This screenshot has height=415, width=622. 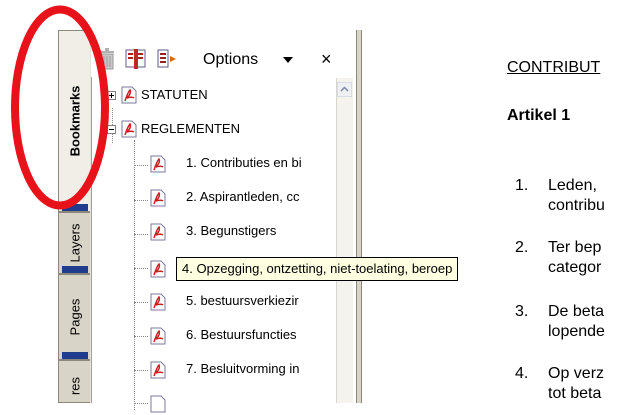 I want to click on list-number: 2., so click(x=522, y=247).